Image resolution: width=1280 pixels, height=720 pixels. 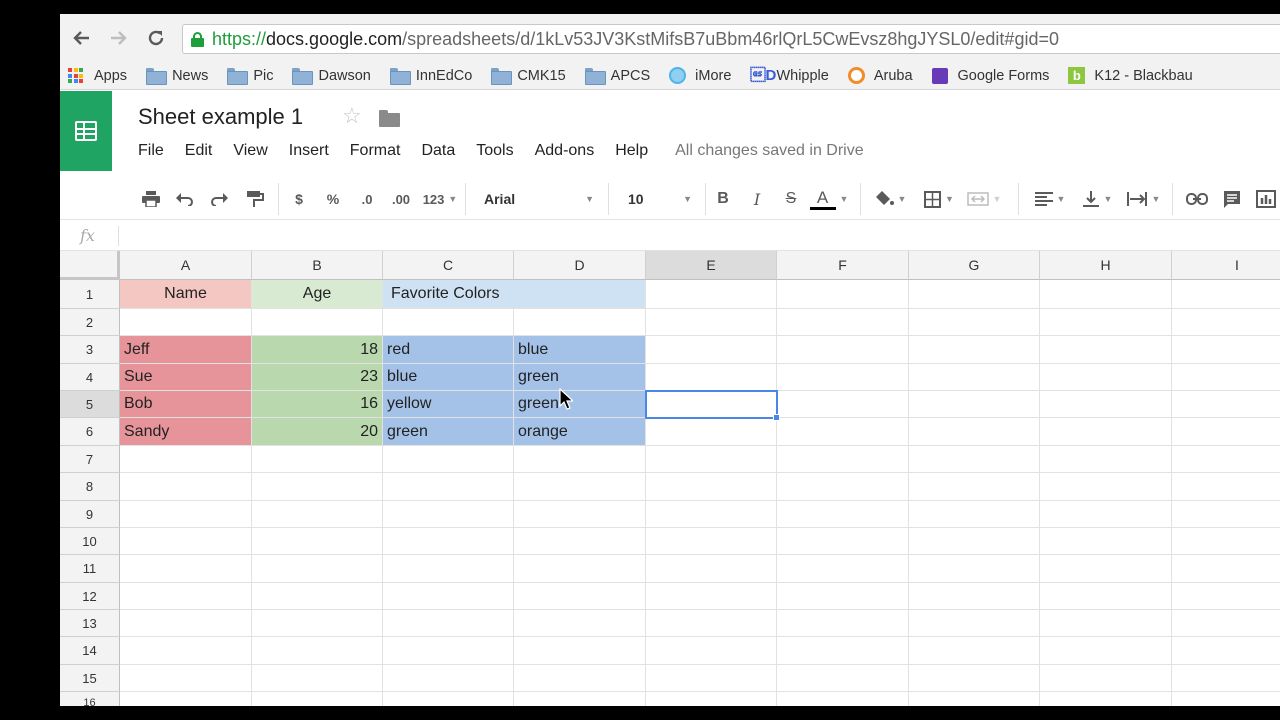 I want to click on redo-button, so click(x=219, y=199).